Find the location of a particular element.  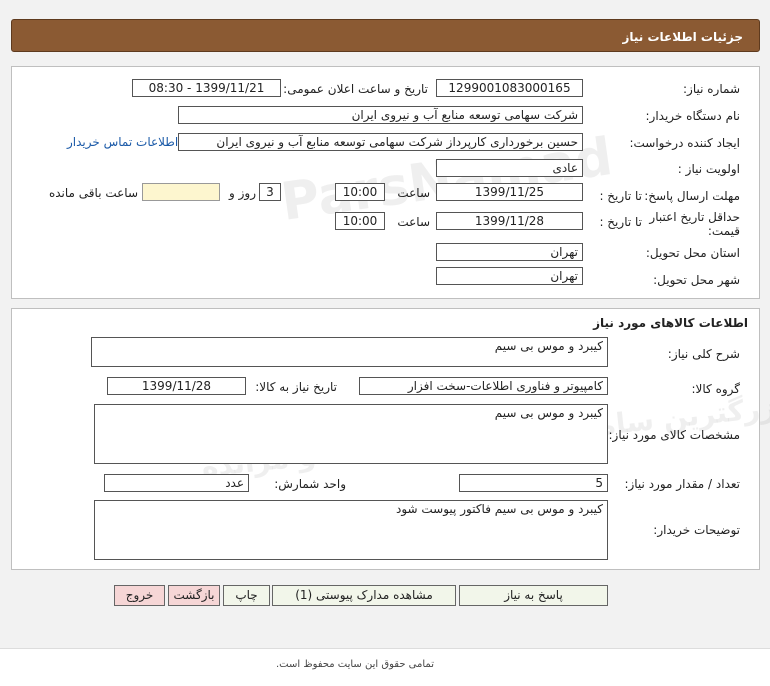

deadline-until-label: تا تاریخ : is located at coordinates (620, 196).